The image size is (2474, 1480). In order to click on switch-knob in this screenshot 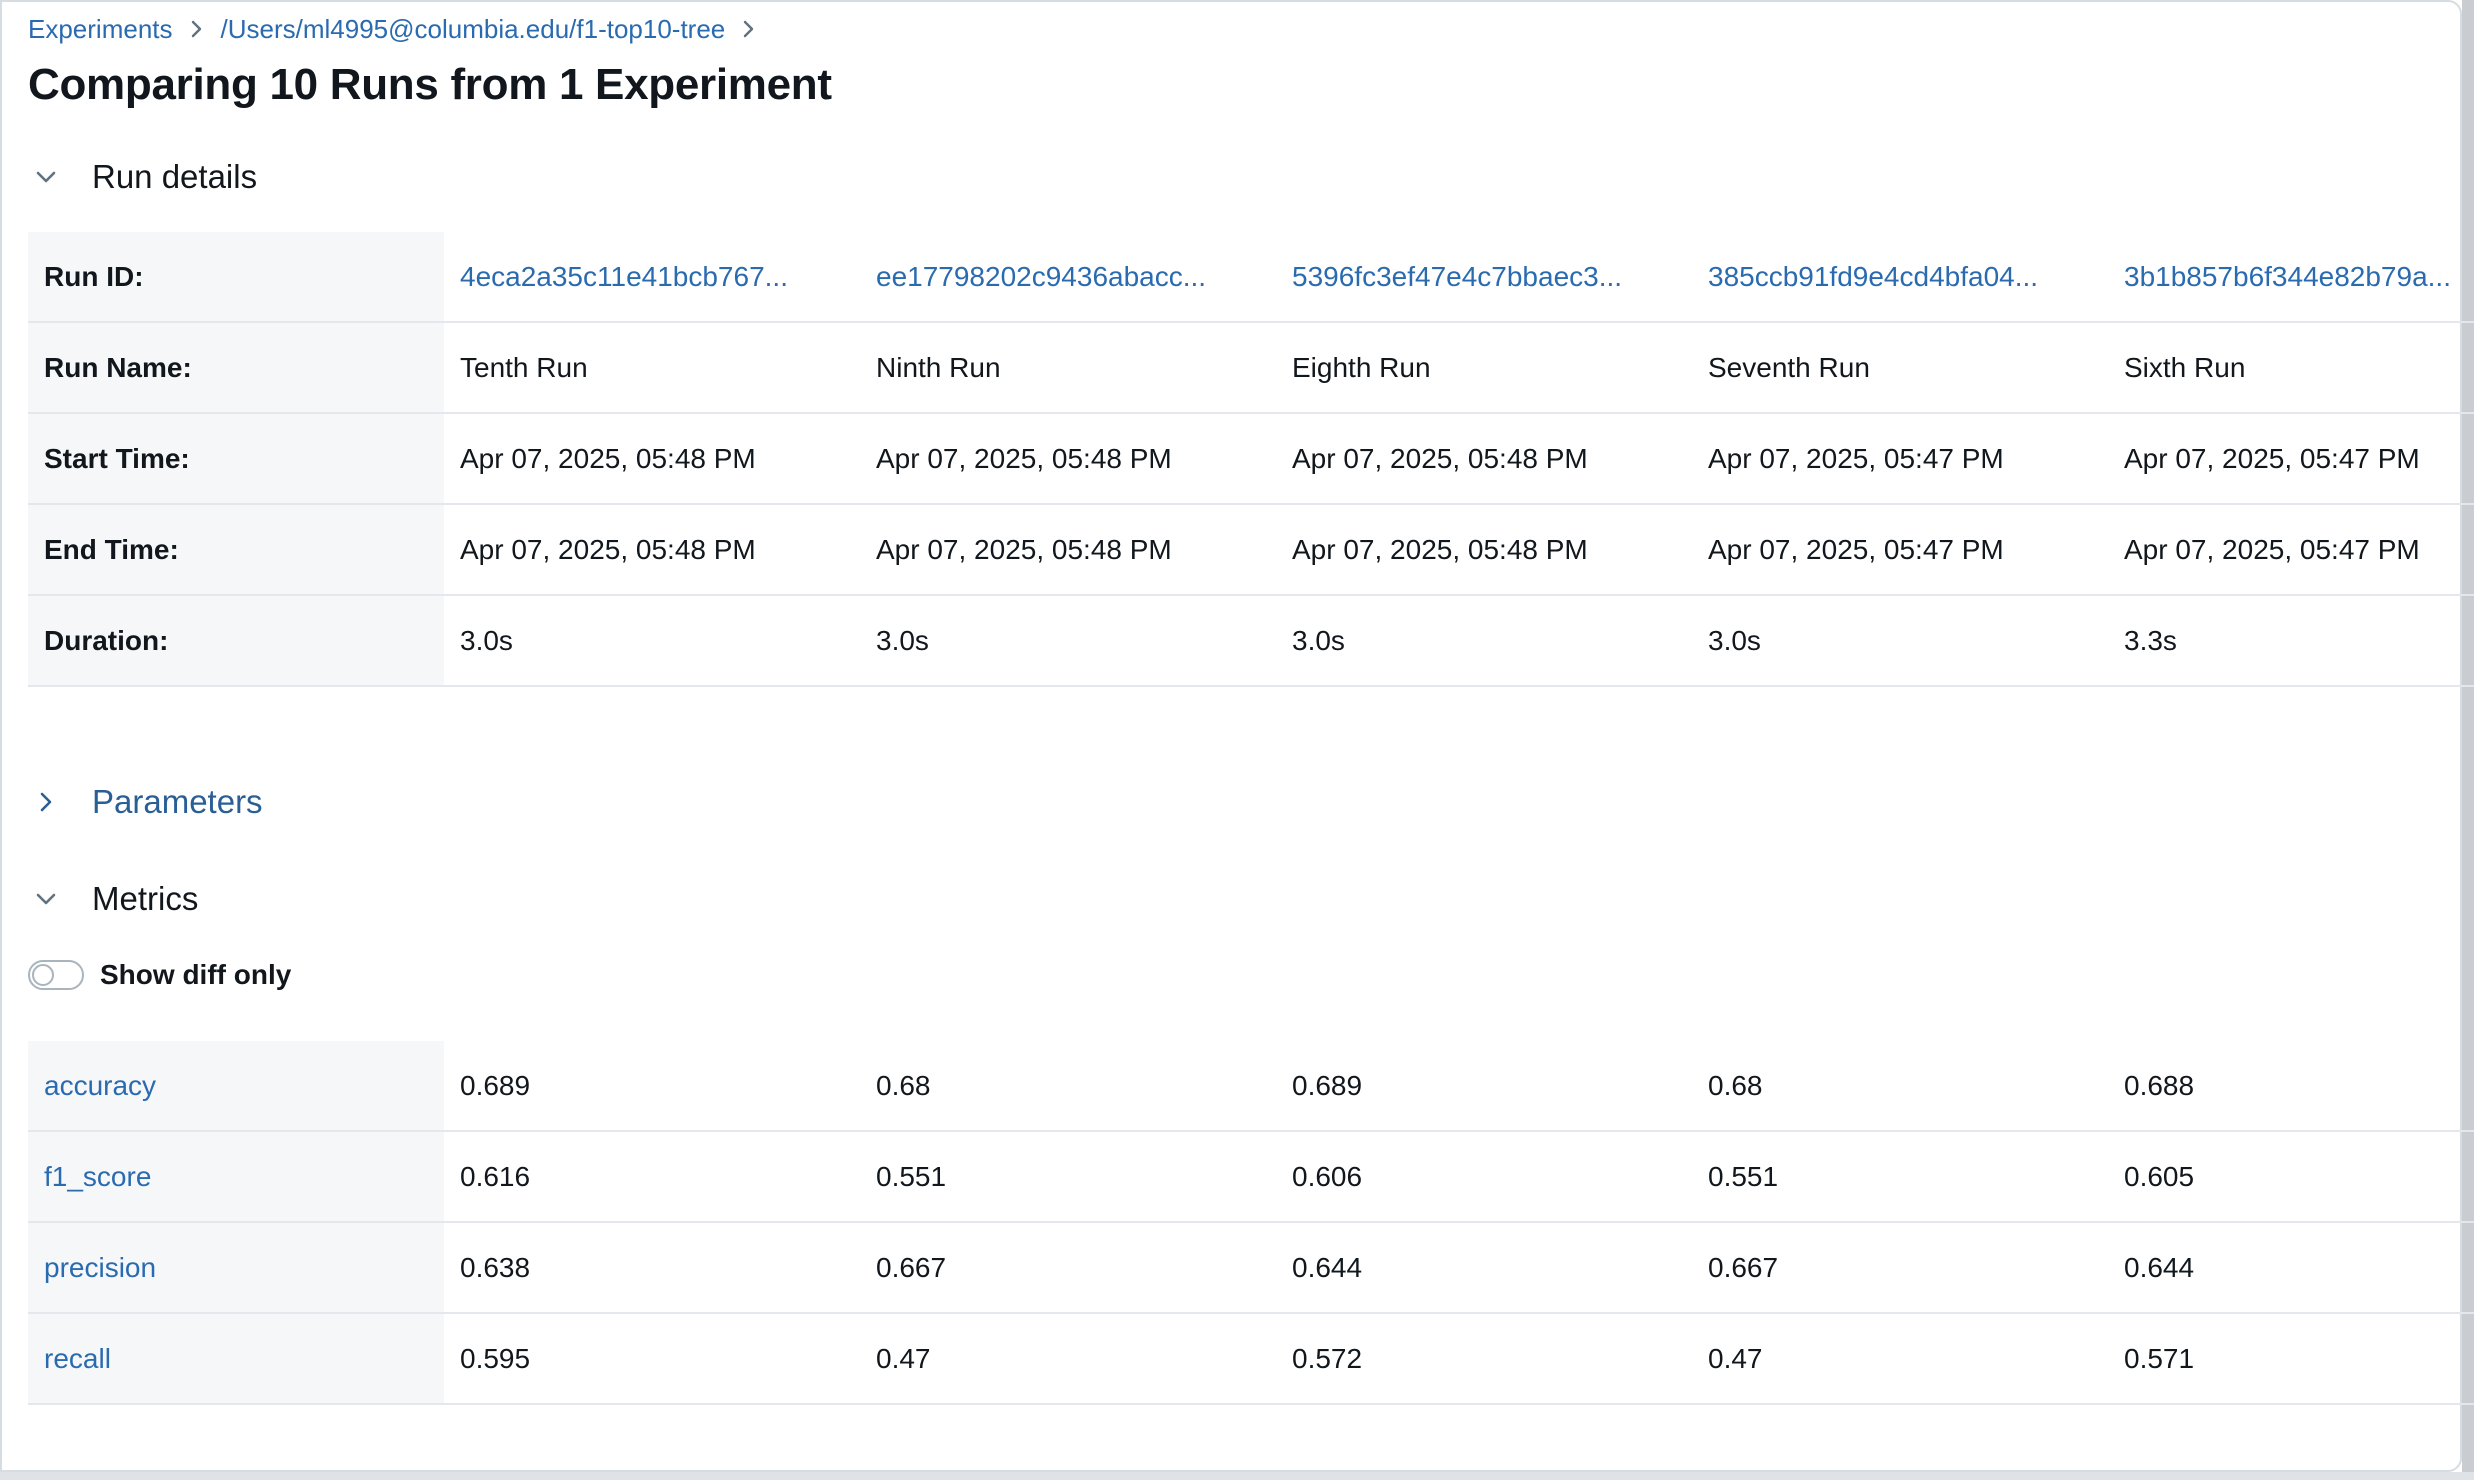, I will do `click(43, 975)`.